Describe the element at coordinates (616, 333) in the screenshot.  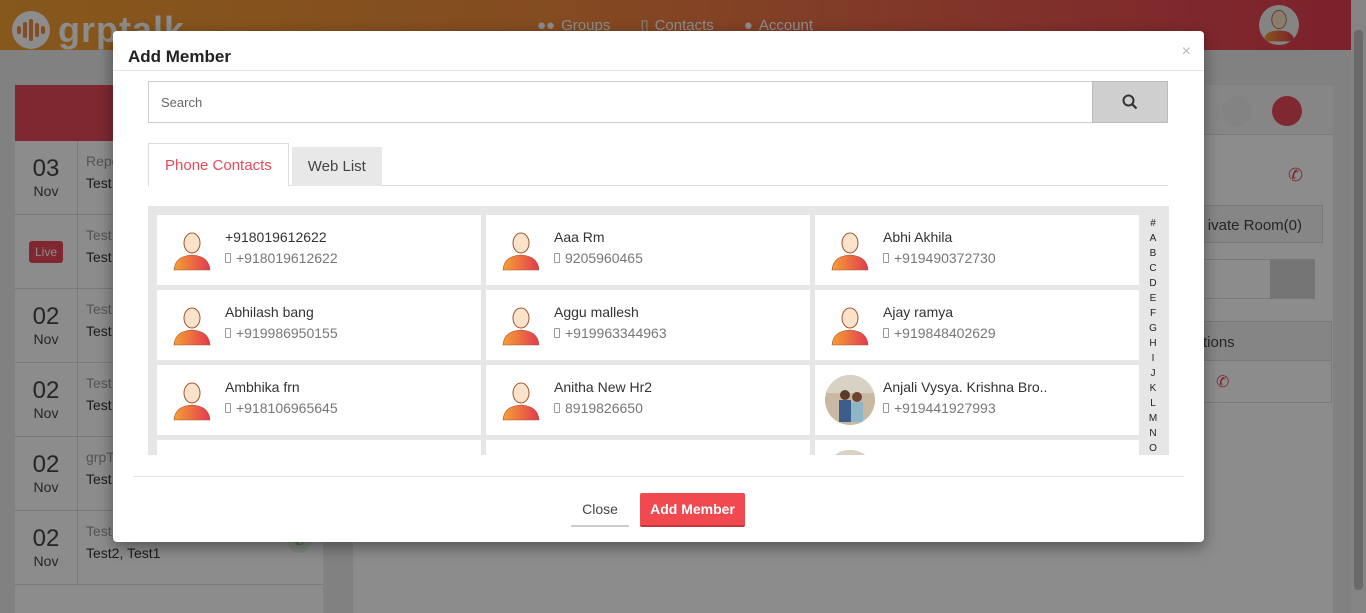
I see `contact-phone-number: +919963344963` at that location.